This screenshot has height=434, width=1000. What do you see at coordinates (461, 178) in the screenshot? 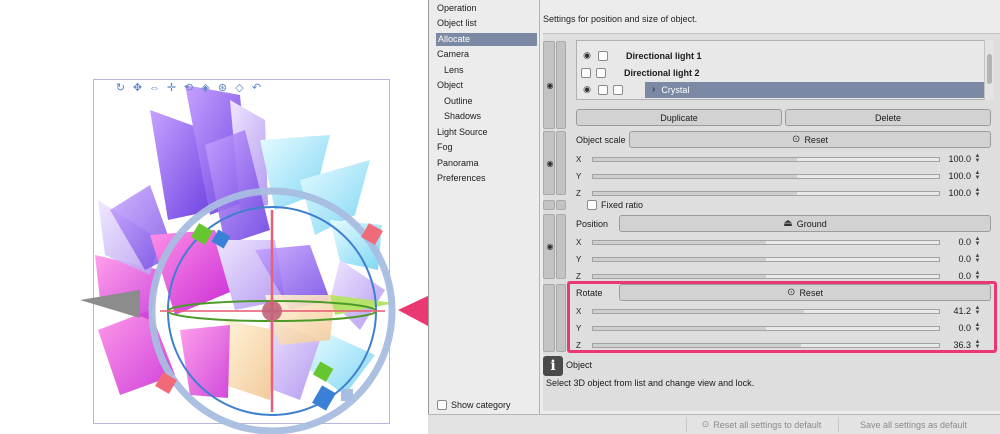
I see `category-preferences: Preferences` at bounding box center [461, 178].